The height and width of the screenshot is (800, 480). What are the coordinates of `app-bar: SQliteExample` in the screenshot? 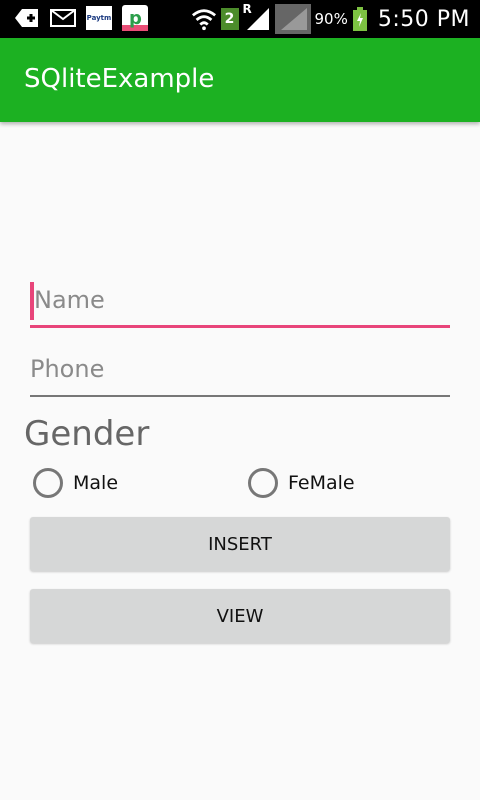 It's located at (240, 80).